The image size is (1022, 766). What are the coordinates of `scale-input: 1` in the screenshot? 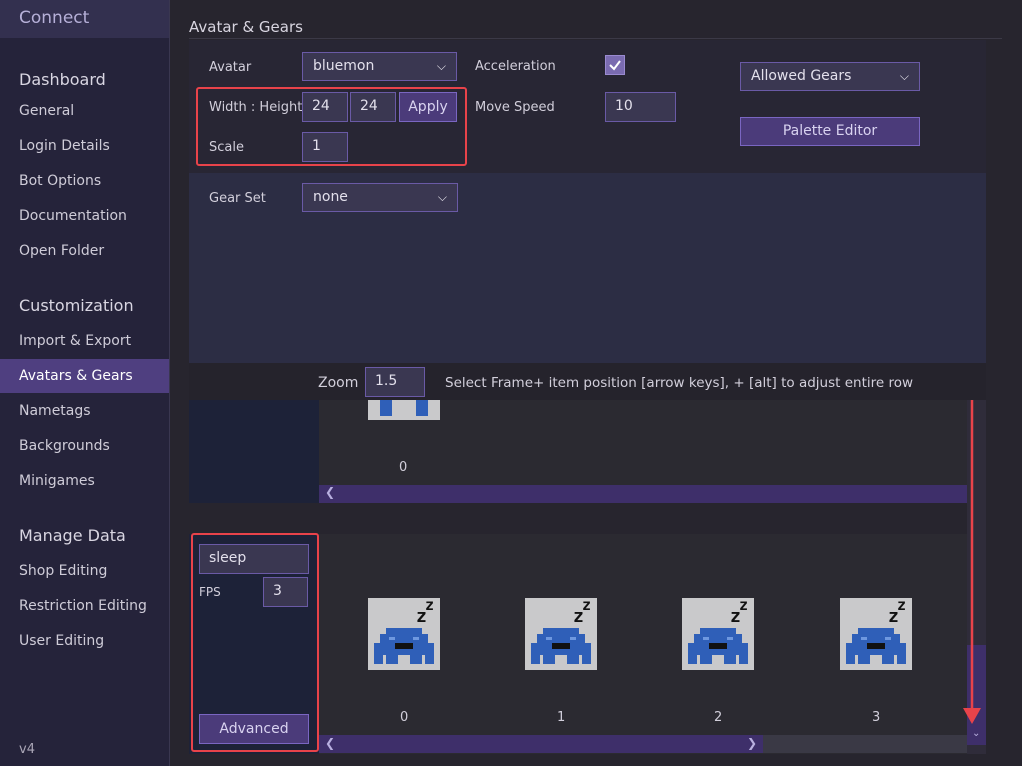 It's located at (325, 147).